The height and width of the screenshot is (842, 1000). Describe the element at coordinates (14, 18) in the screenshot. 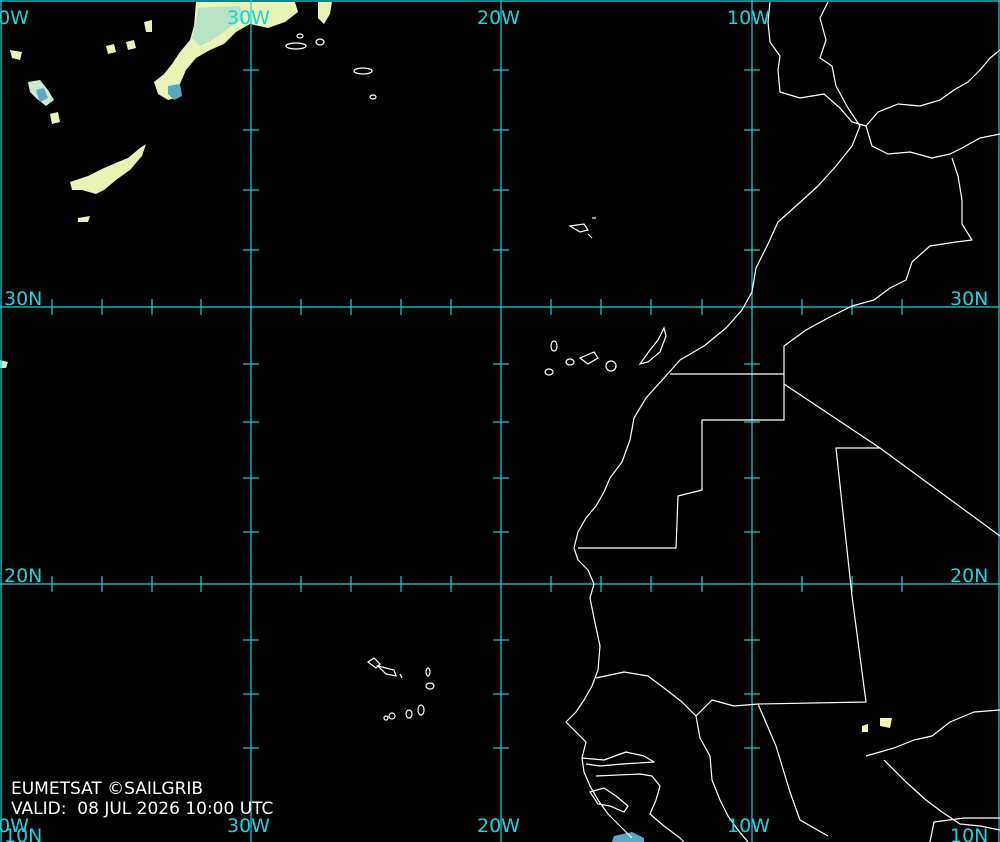

I see `label-lon-top-40w: 40W` at that location.